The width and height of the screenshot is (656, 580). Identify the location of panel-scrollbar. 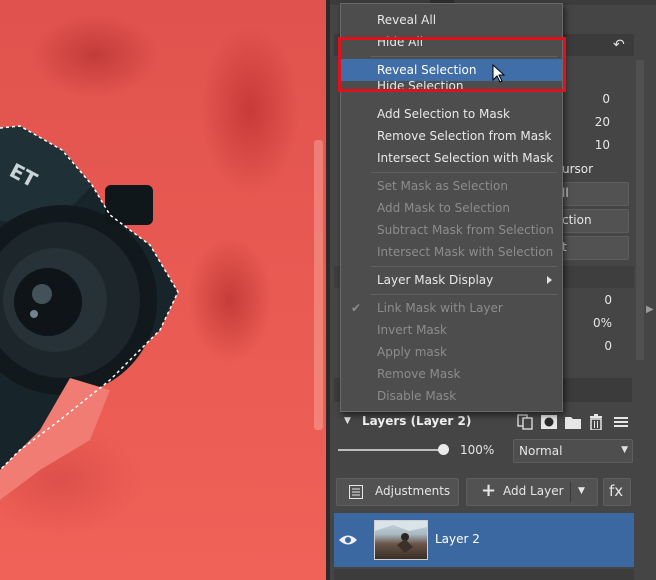
(640, 210).